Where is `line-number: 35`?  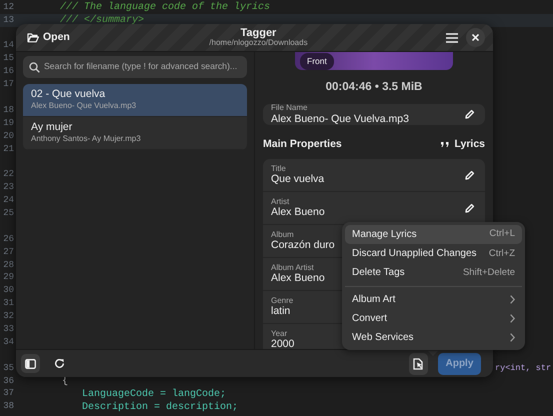
line-number: 35 is located at coordinates (8, 368).